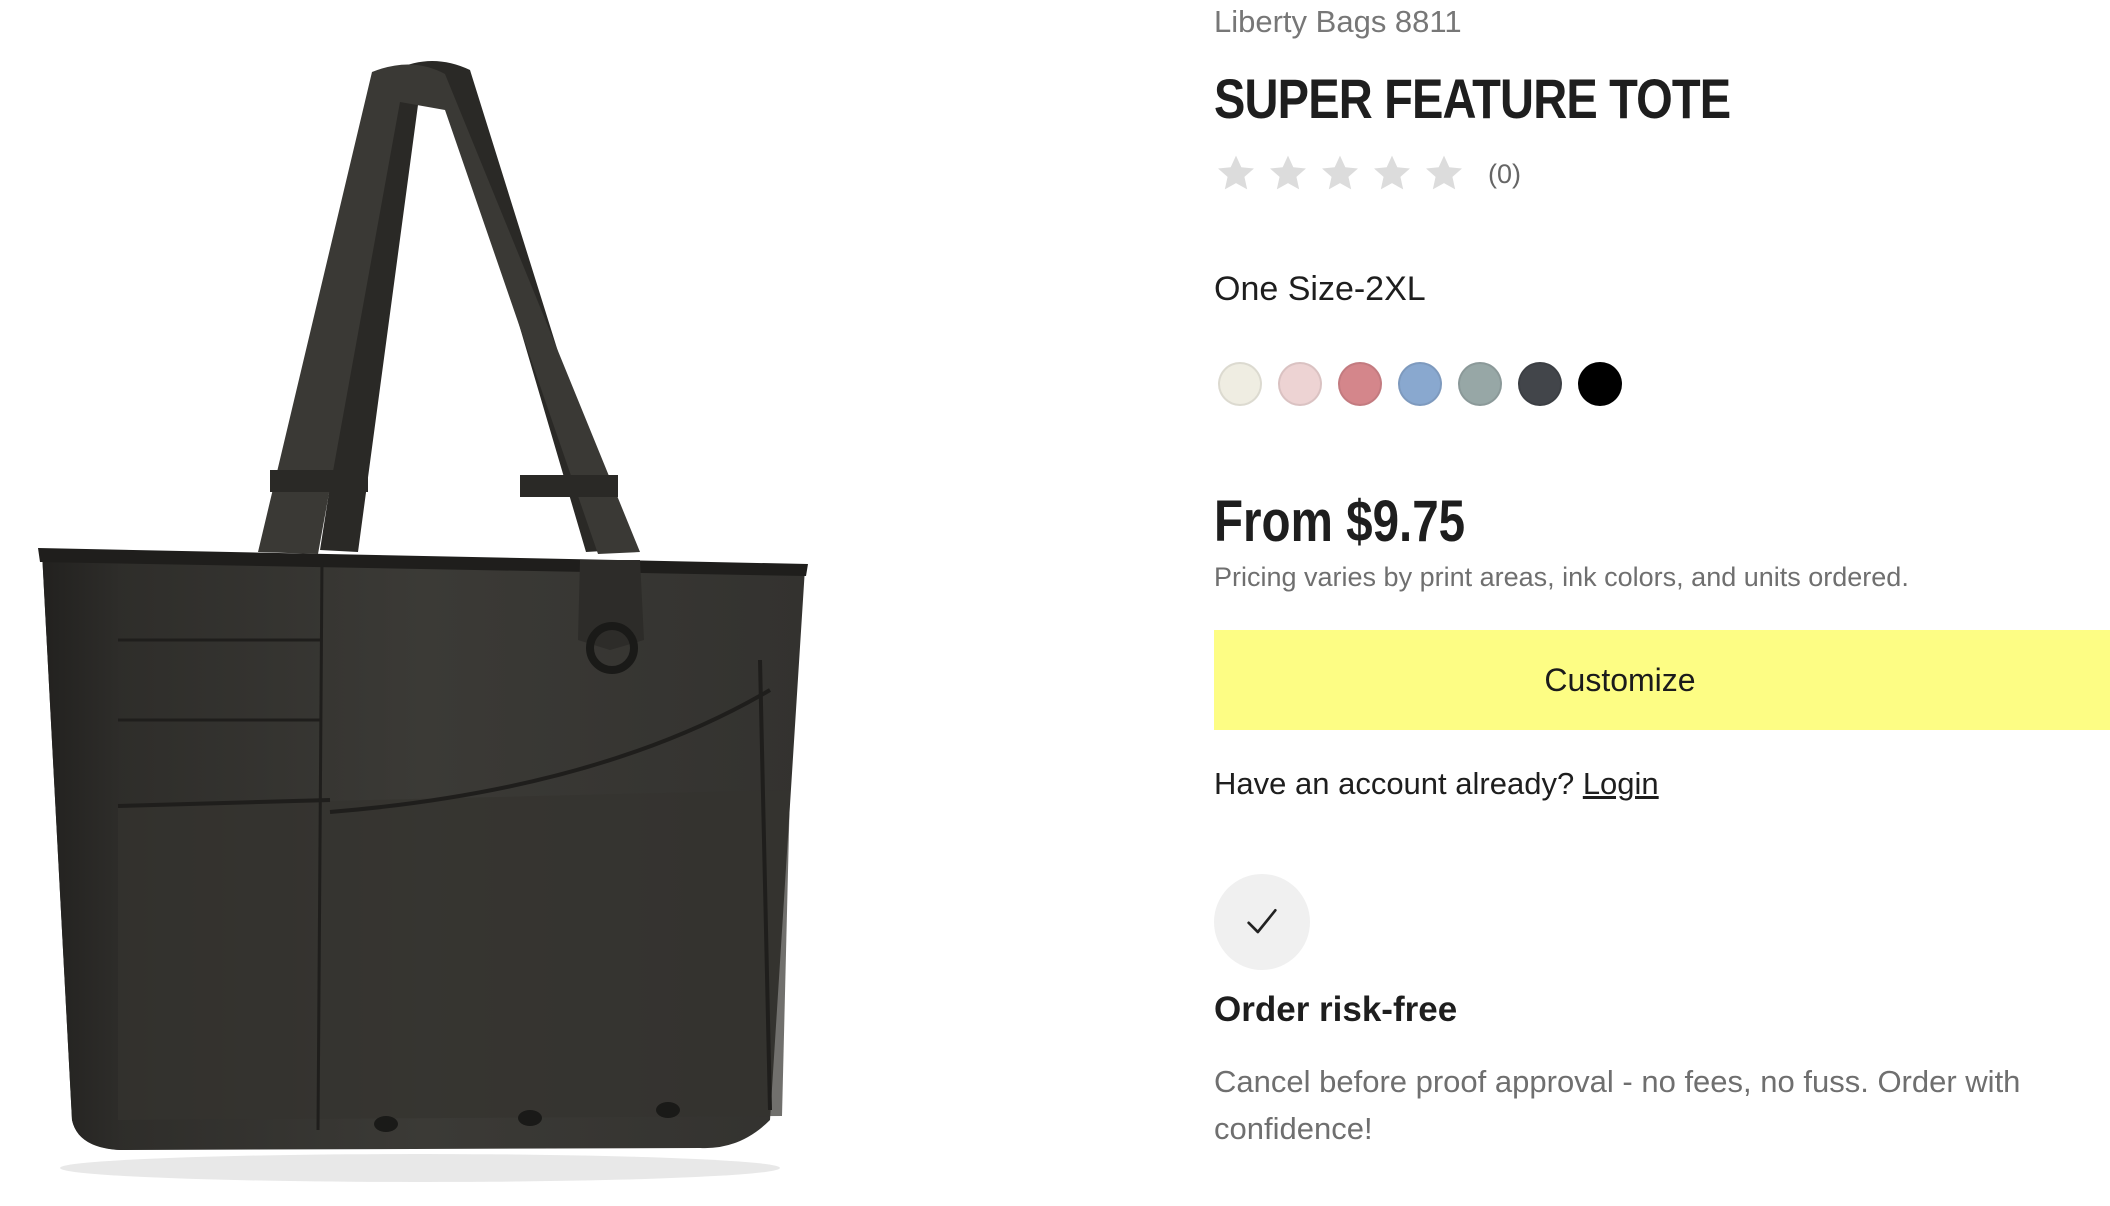  I want to click on price: From $9.75, so click(1340, 521).